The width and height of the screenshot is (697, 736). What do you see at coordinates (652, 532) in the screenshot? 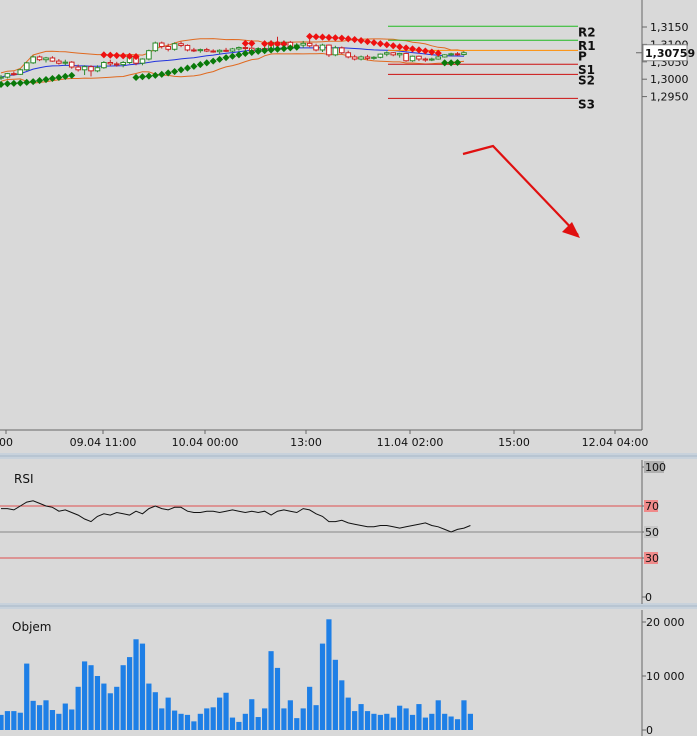
I see `rsi-y-tick-label: 50` at bounding box center [652, 532].